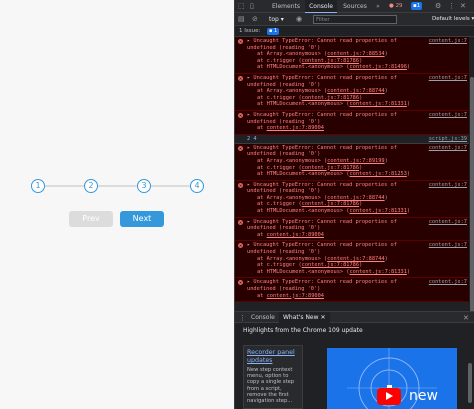 Image resolution: width=474 pixels, height=409 pixels. What do you see at coordinates (276, 19) in the screenshot?
I see `context-selector: top ▾` at bounding box center [276, 19].